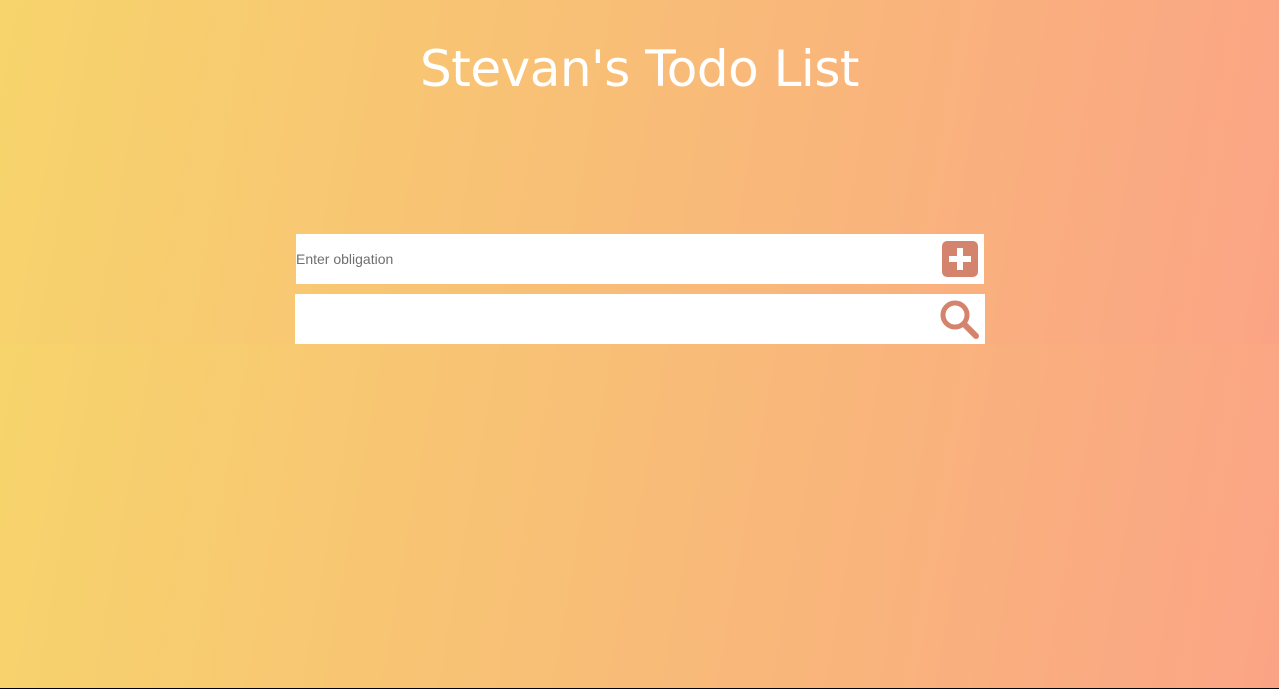 The image size is (1279, 689). I want to click on add-todo-form, so click(640, 259).